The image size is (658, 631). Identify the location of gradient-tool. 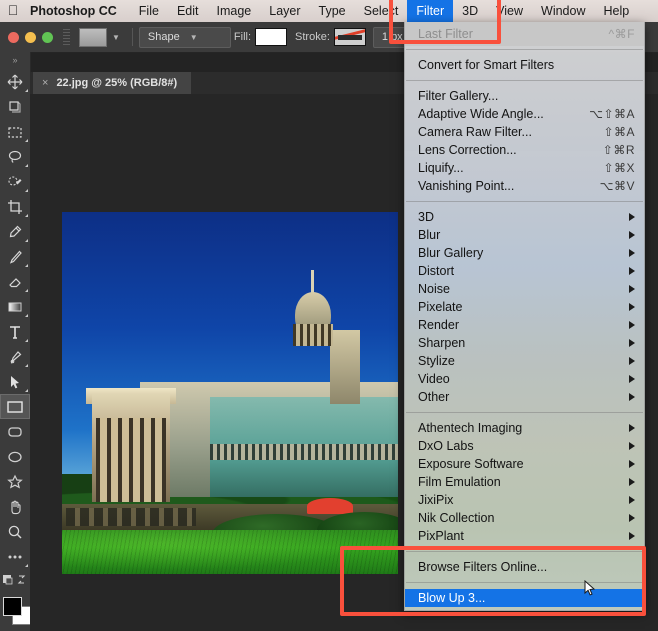
(15, 306).